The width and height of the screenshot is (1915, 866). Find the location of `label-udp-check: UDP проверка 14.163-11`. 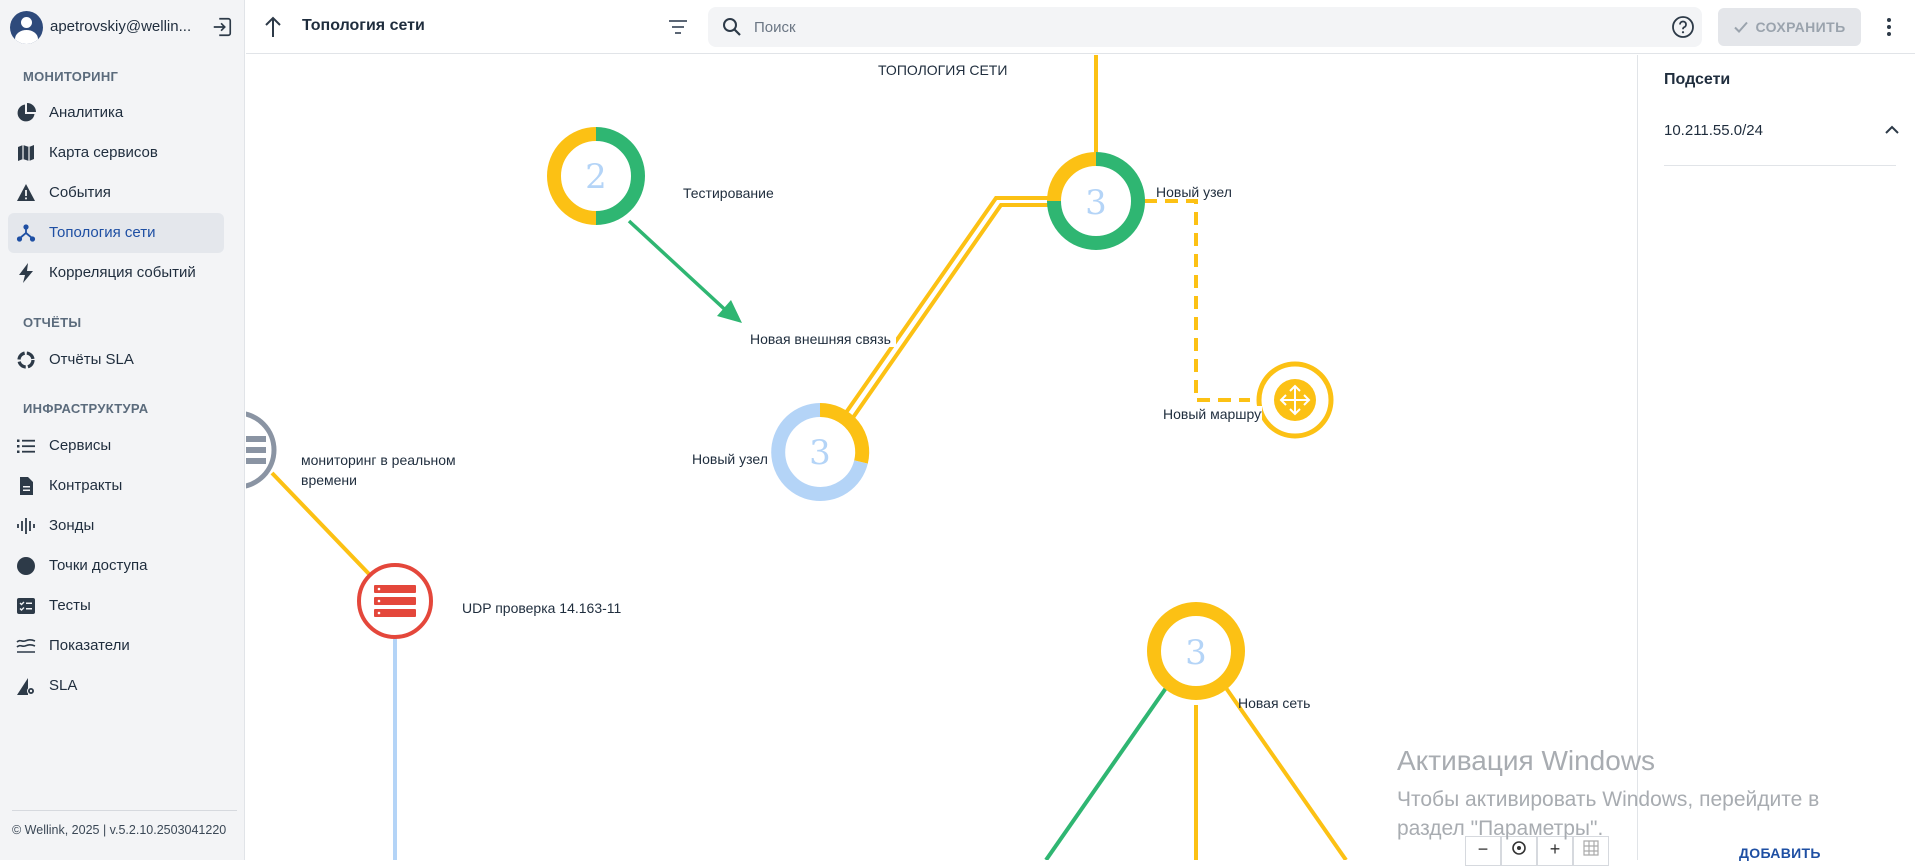

label-udp-check: UDP проверка 14.163-11 is located at coordinates (541, 608).